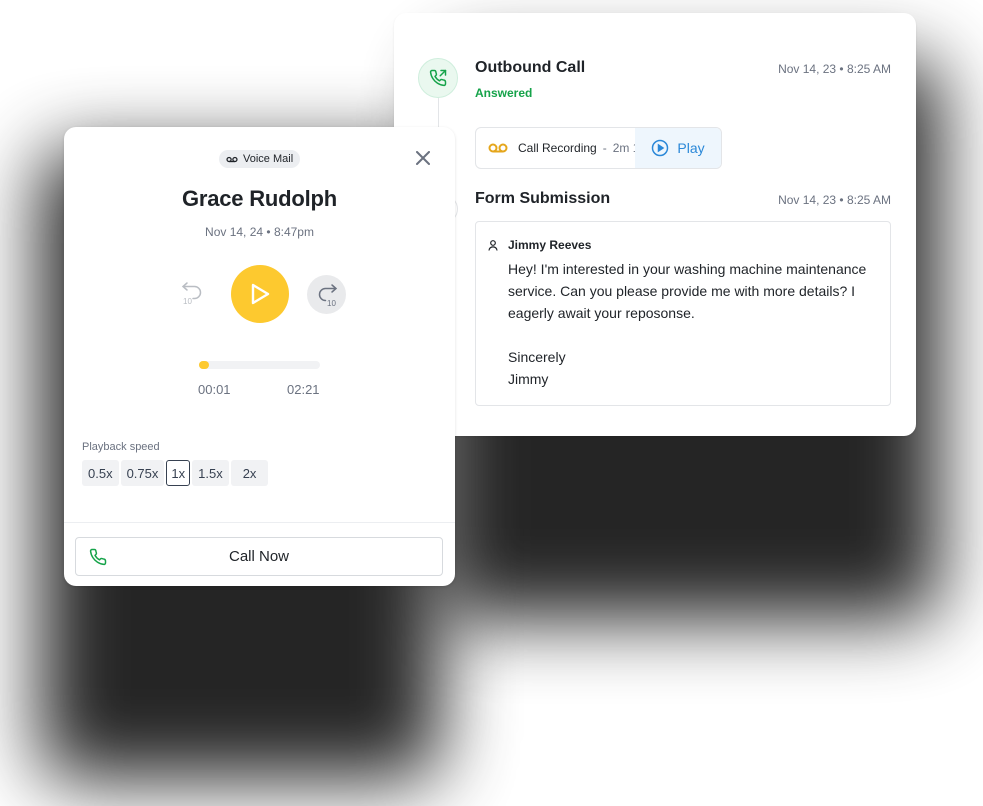 The width and height of the screenshot is (983, 806). I want to click on play-voicemail-button, so click(260, 294).